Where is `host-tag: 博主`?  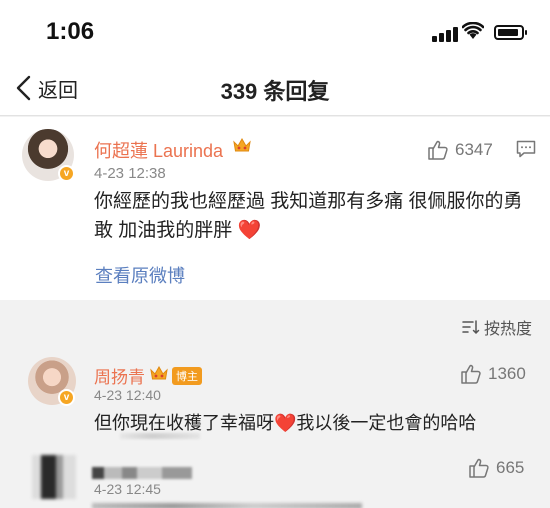 host-tag: 博主 is located at coordinates (187, 376).